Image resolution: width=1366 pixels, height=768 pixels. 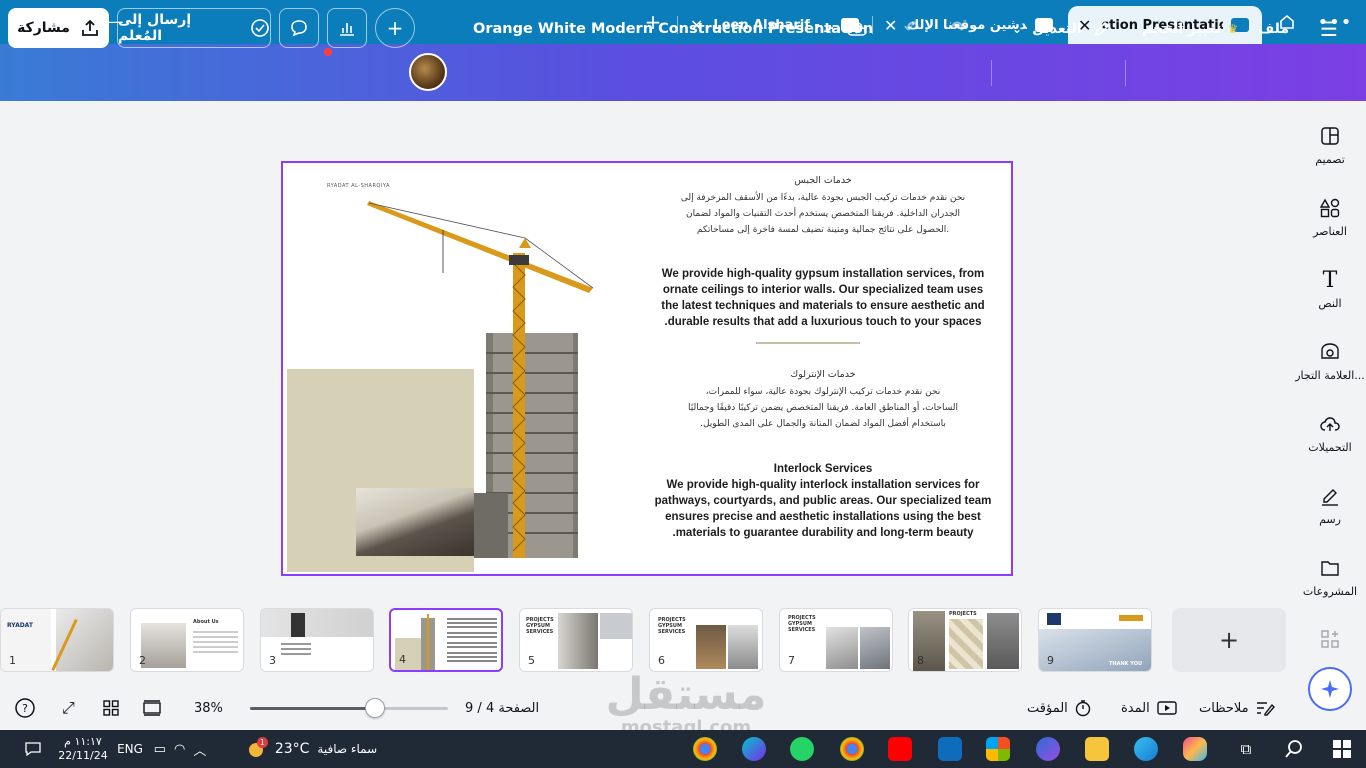 I want to click on building-detail-image, so click(x=415, y=522).